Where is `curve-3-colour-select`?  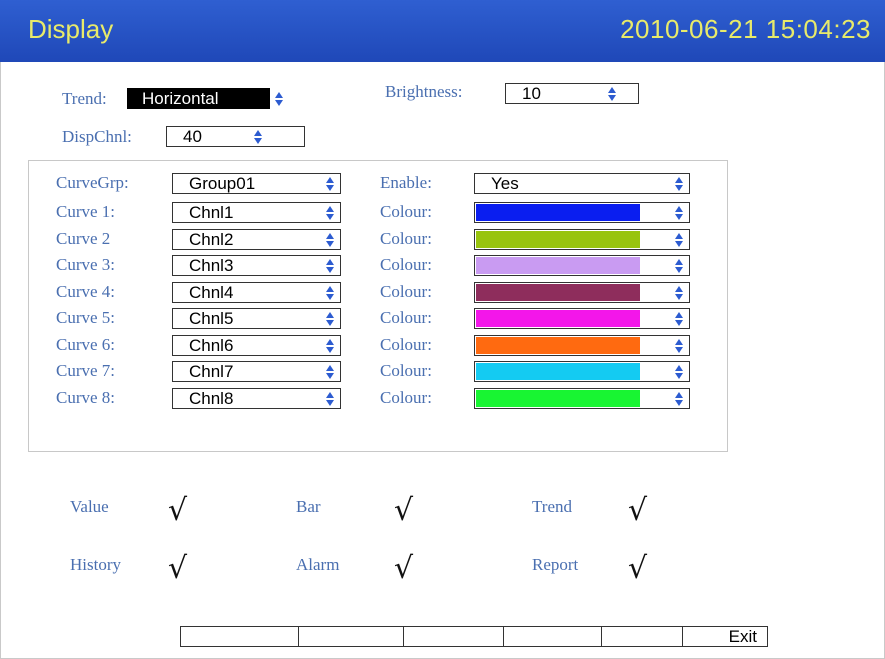
curve-3-colour-select is located at coordinates (582, 265).